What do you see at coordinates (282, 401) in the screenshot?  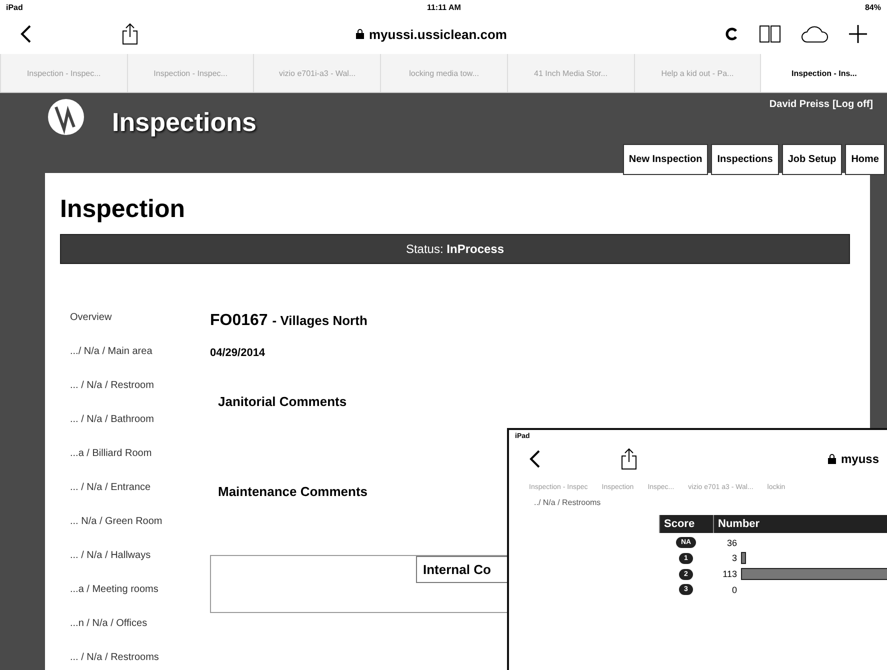 I see `section-heading: Janitorial Comments` at bounding box center [282, 401].